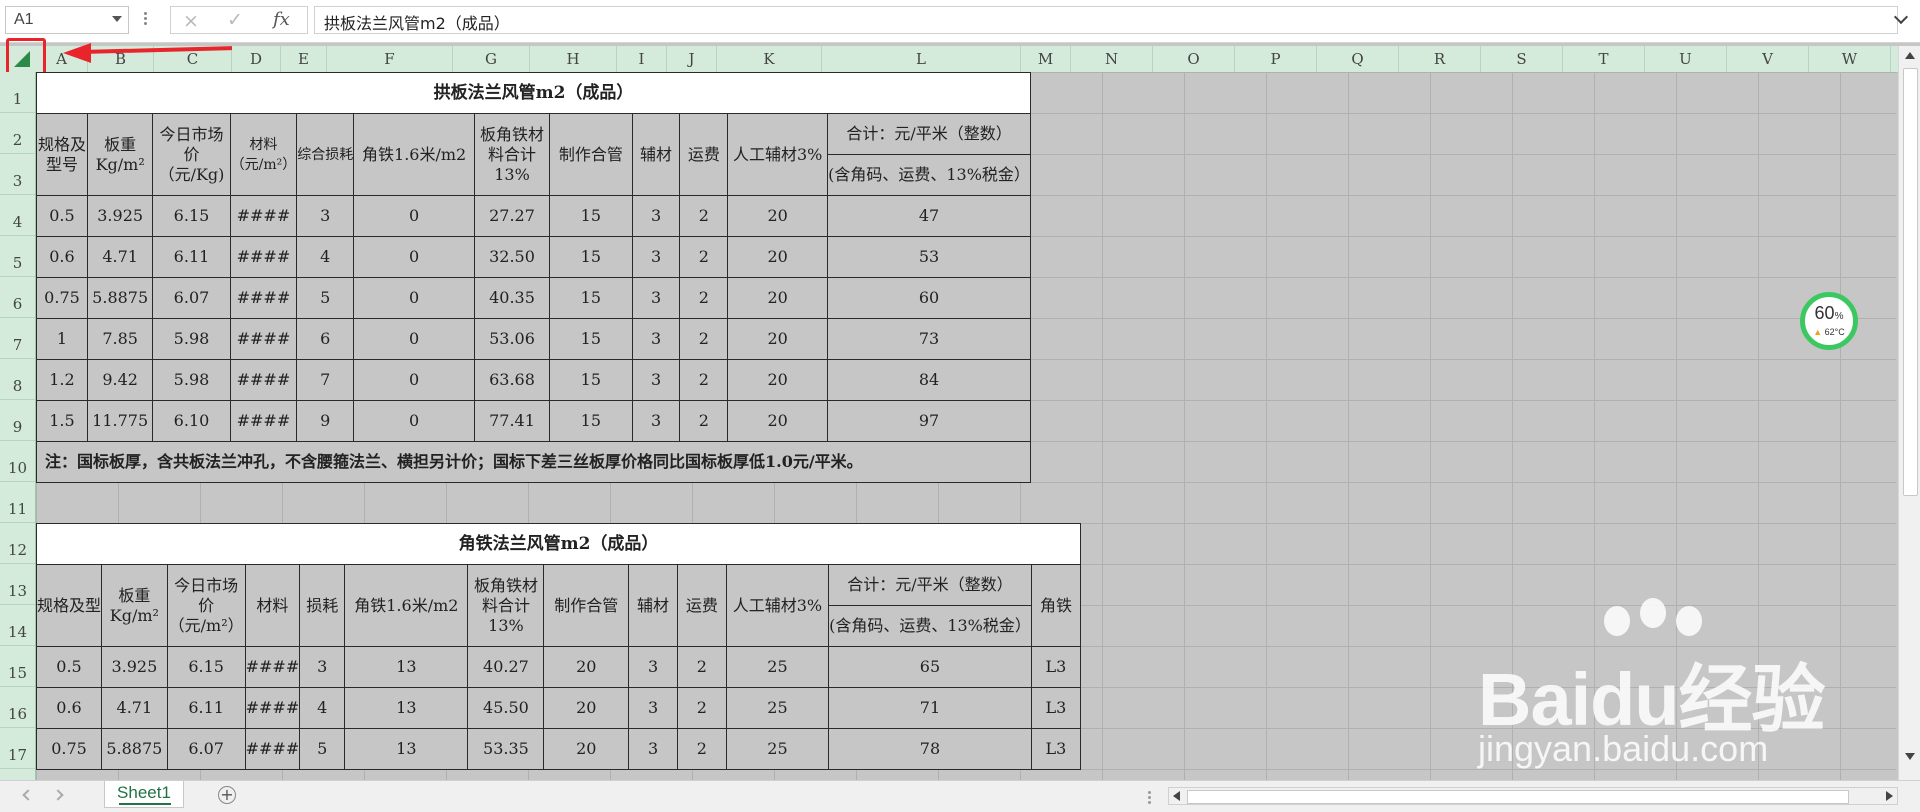  What do you see at coordinates (62, 339) in the screenshot?
I see `table-cell: 1` at bounding box center [62, 339].